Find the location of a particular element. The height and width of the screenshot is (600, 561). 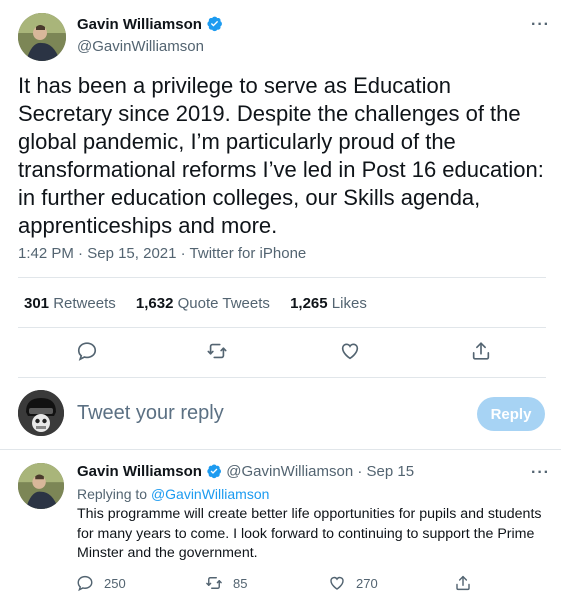

likes-stat: 1,265 Likes is located at coordinates (328, 303).